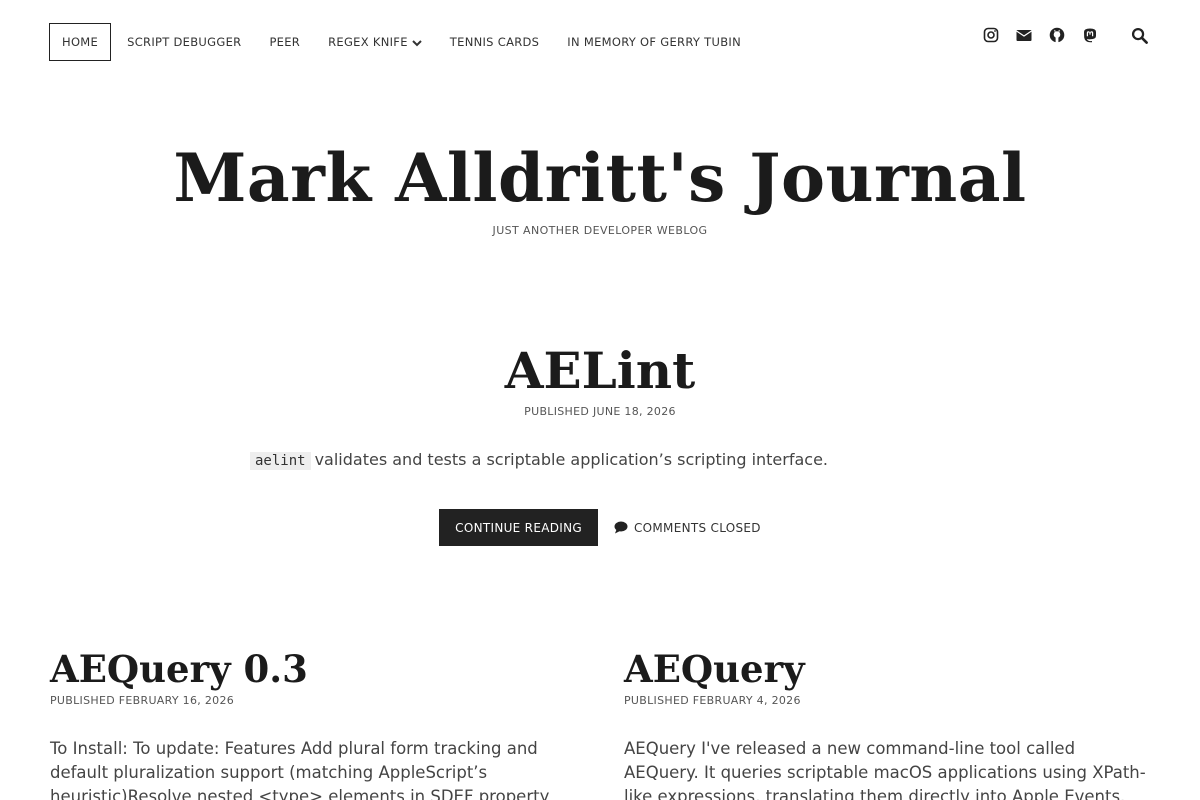  What do you see at coordinates (600, 230) in the screenshot?
I see `site-tagline: JUST ANOTHER DEVELOPER WEBLOG` at bounding box center [600, 230].